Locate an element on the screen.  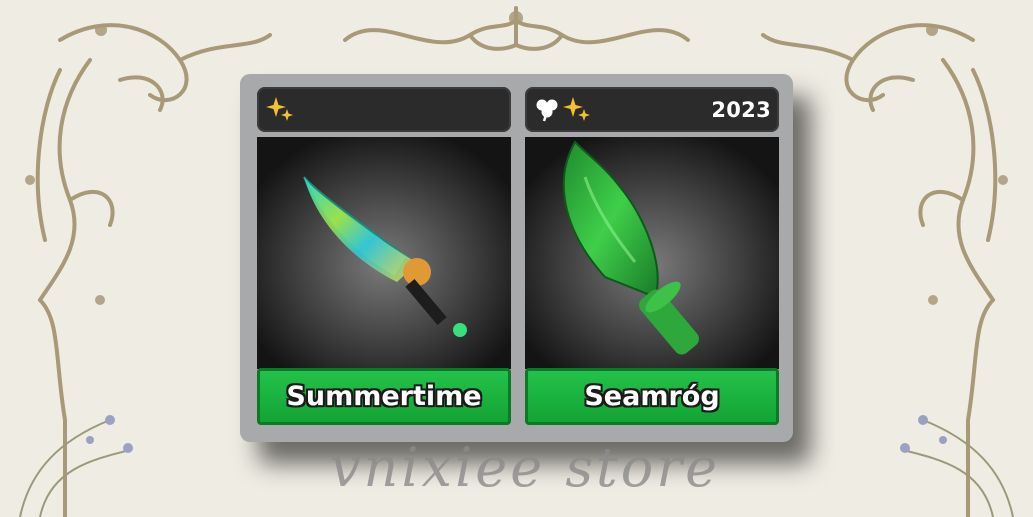
item-name-label: Seamróg is located at coordinates (652, 396).